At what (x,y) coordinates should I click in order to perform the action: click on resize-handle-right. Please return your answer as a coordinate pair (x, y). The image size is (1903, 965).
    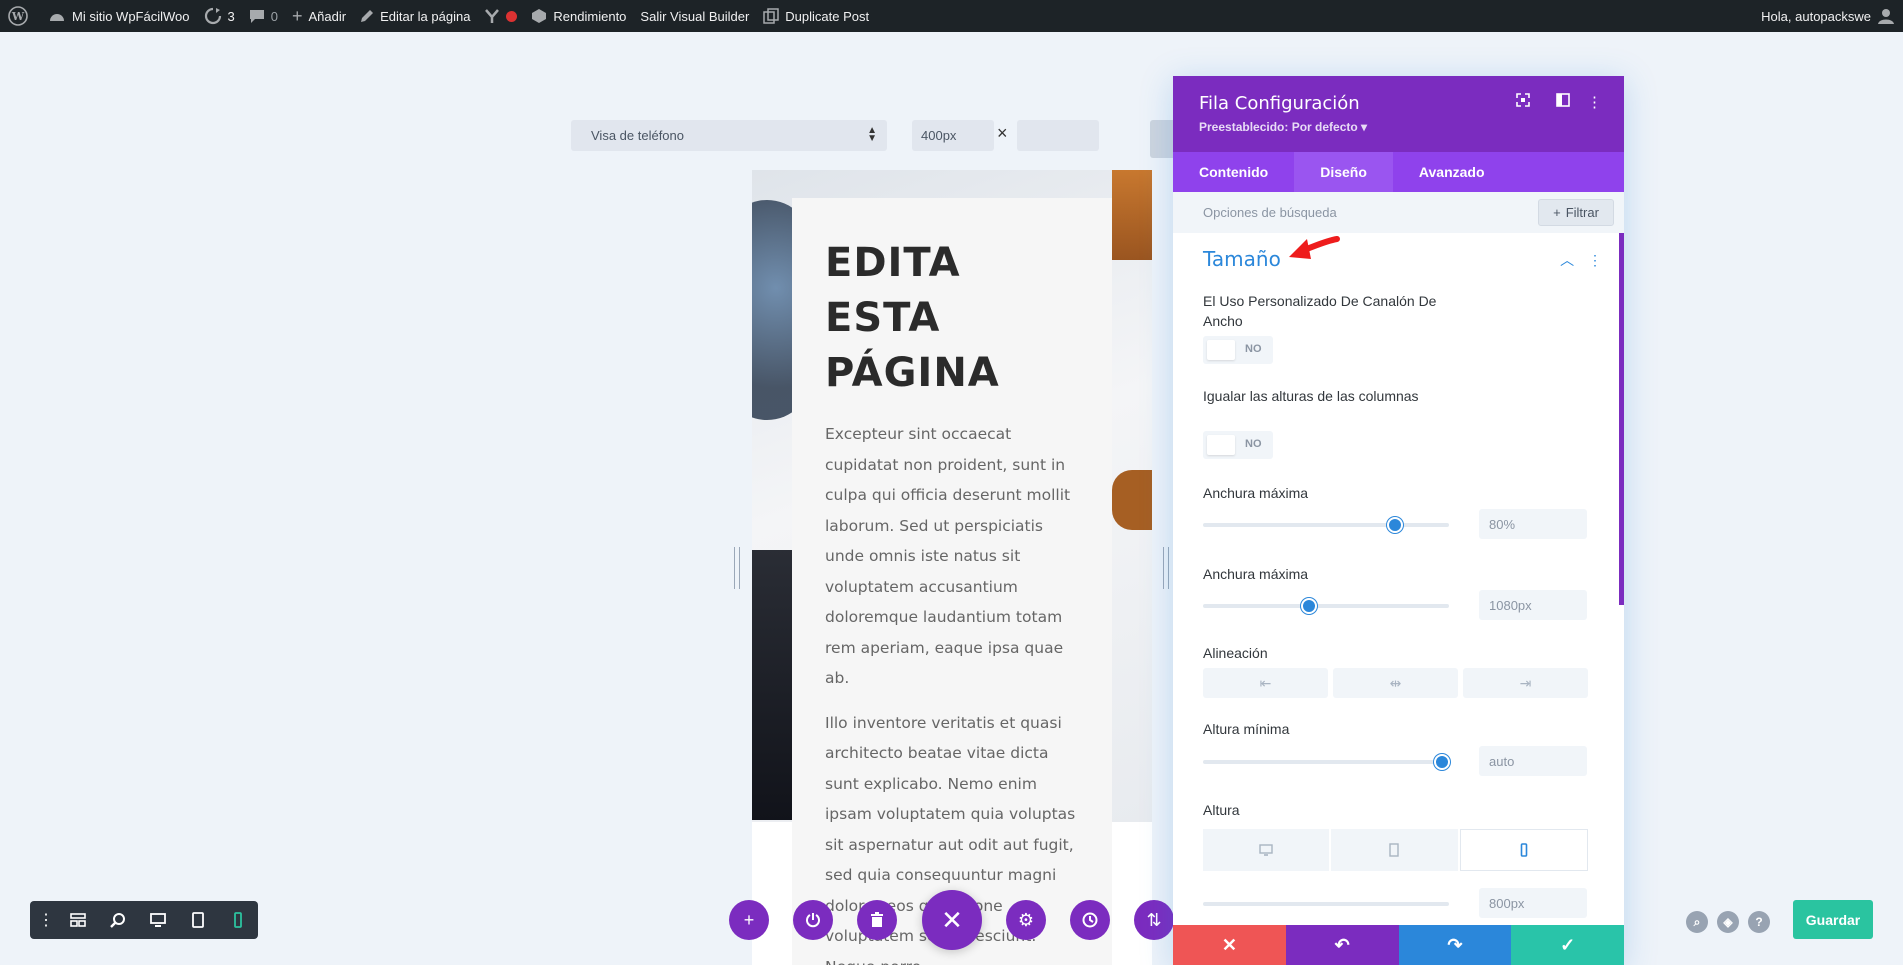
    Looking at the image, I should click on (1166, 568).